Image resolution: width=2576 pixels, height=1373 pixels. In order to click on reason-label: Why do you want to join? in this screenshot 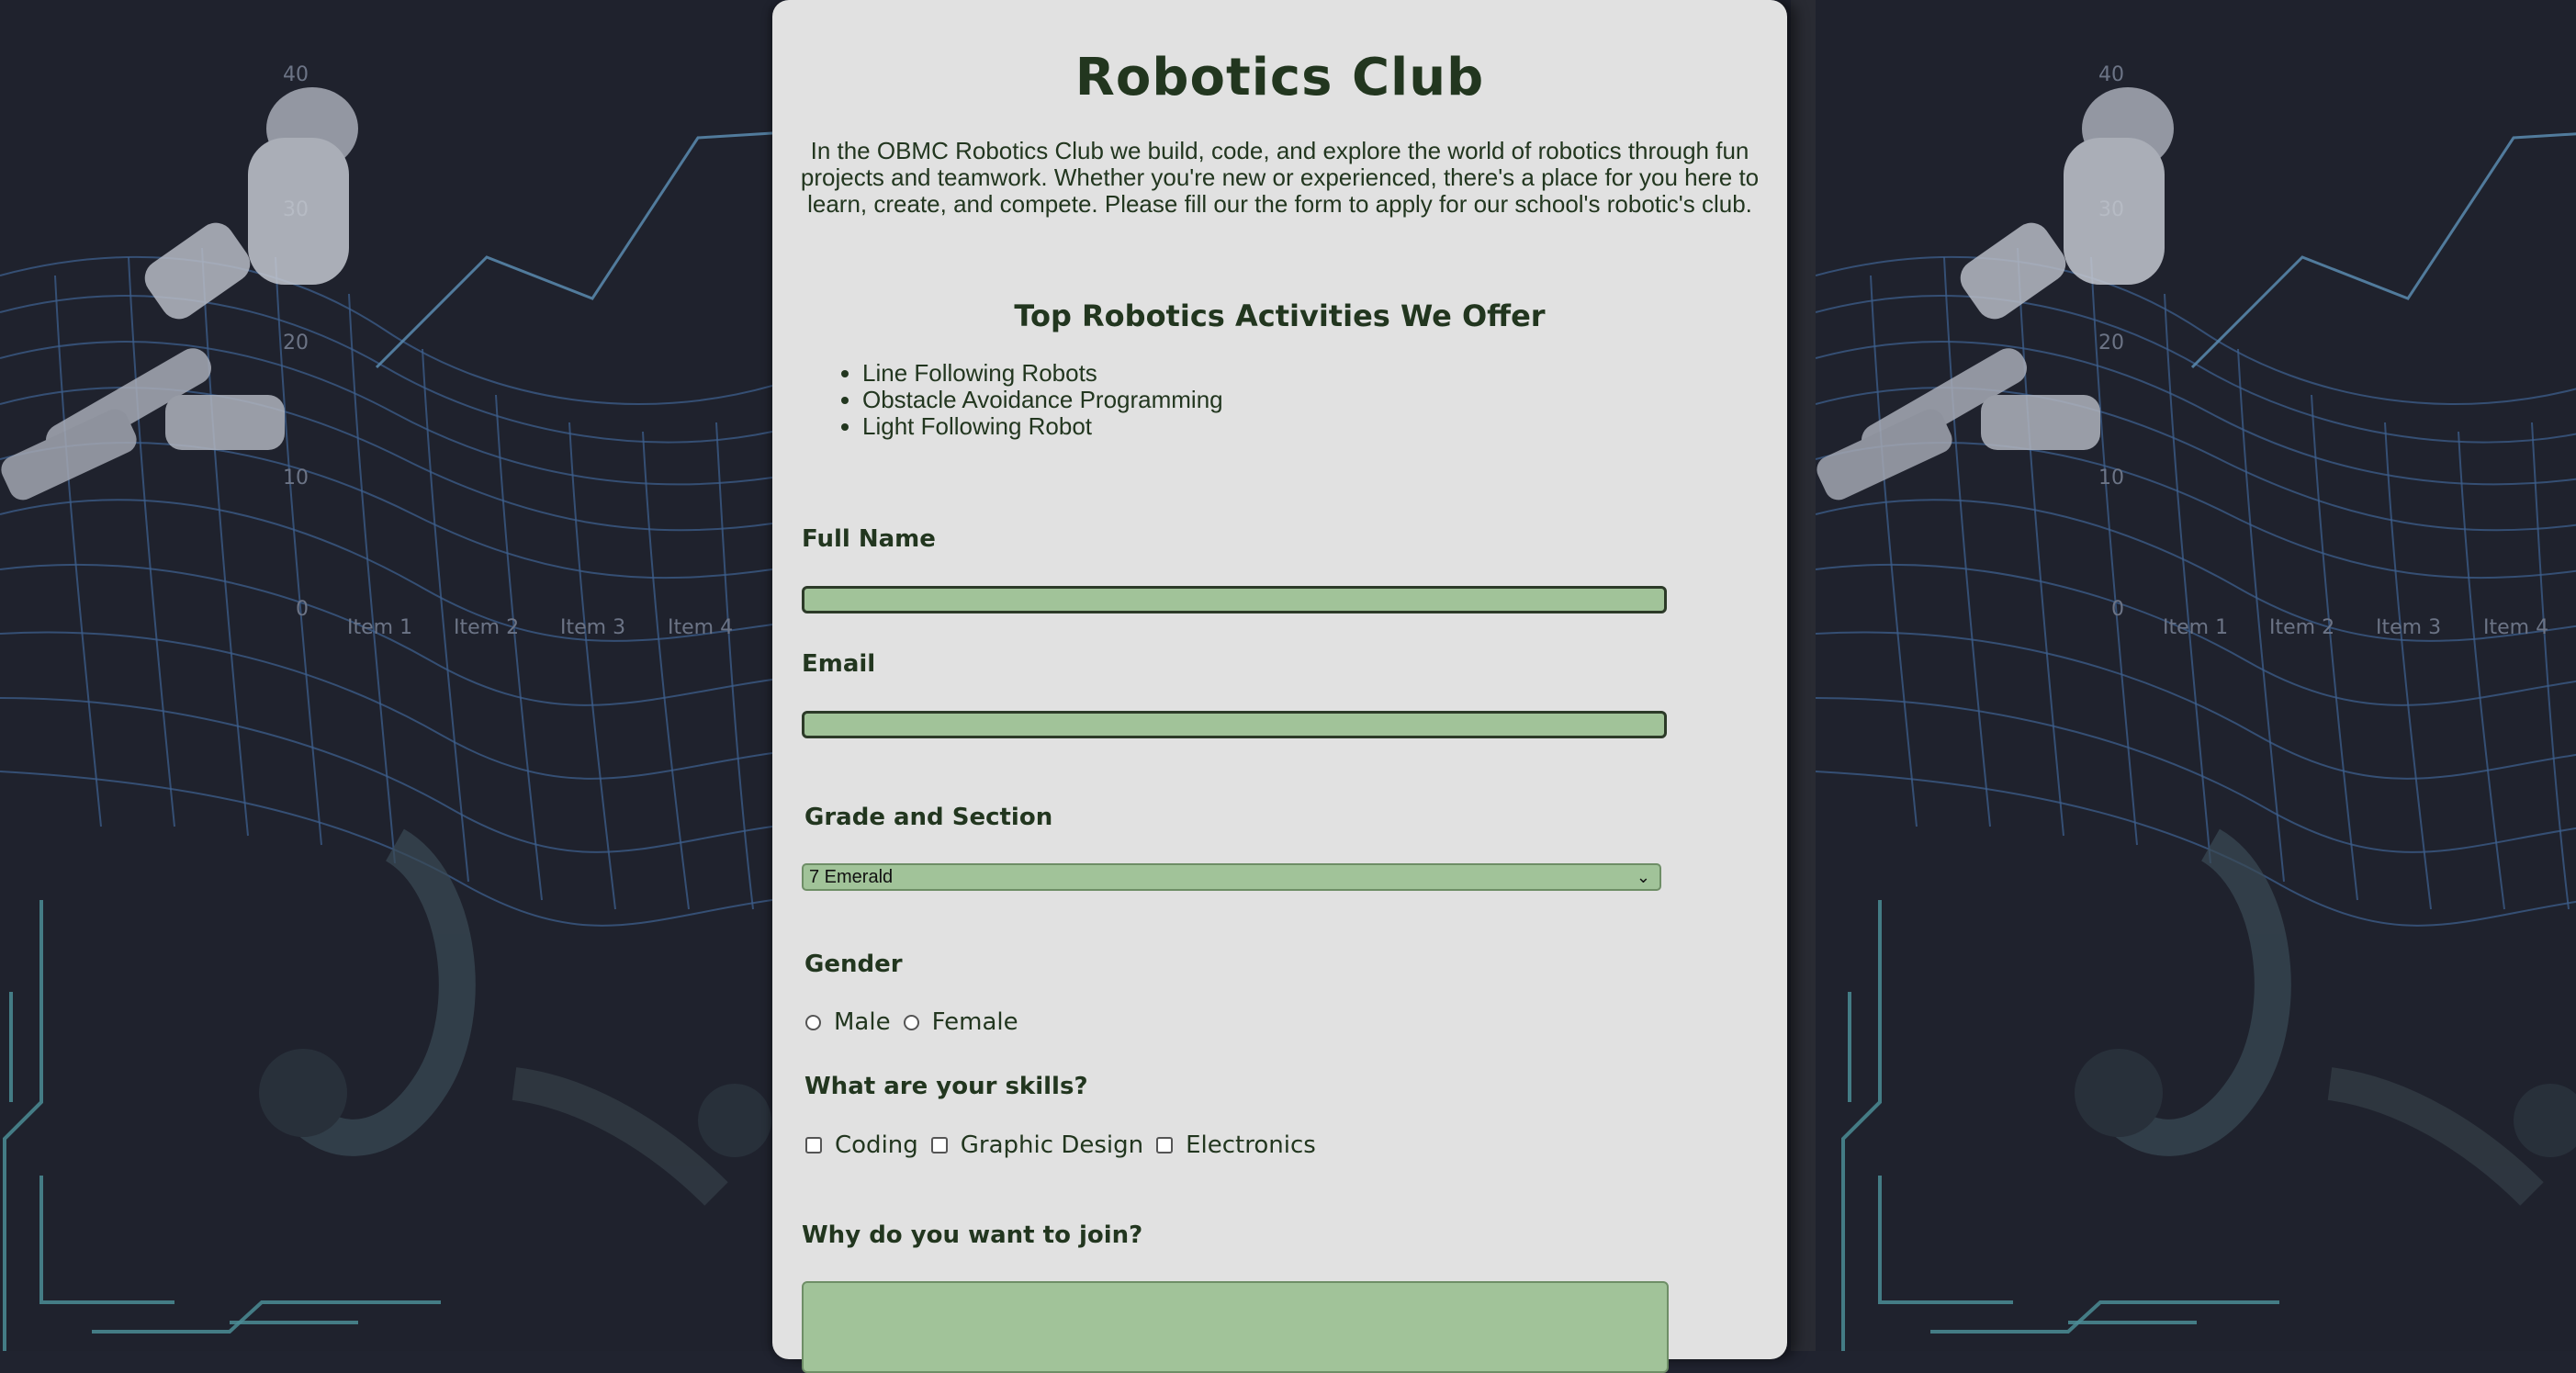, I will do `click(972, 1235)`.